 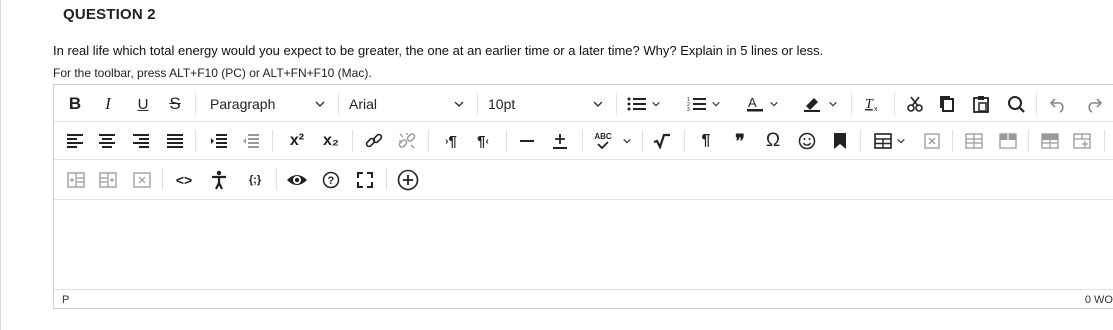 I want to click on add-content-button, so click(x=408, y=180).